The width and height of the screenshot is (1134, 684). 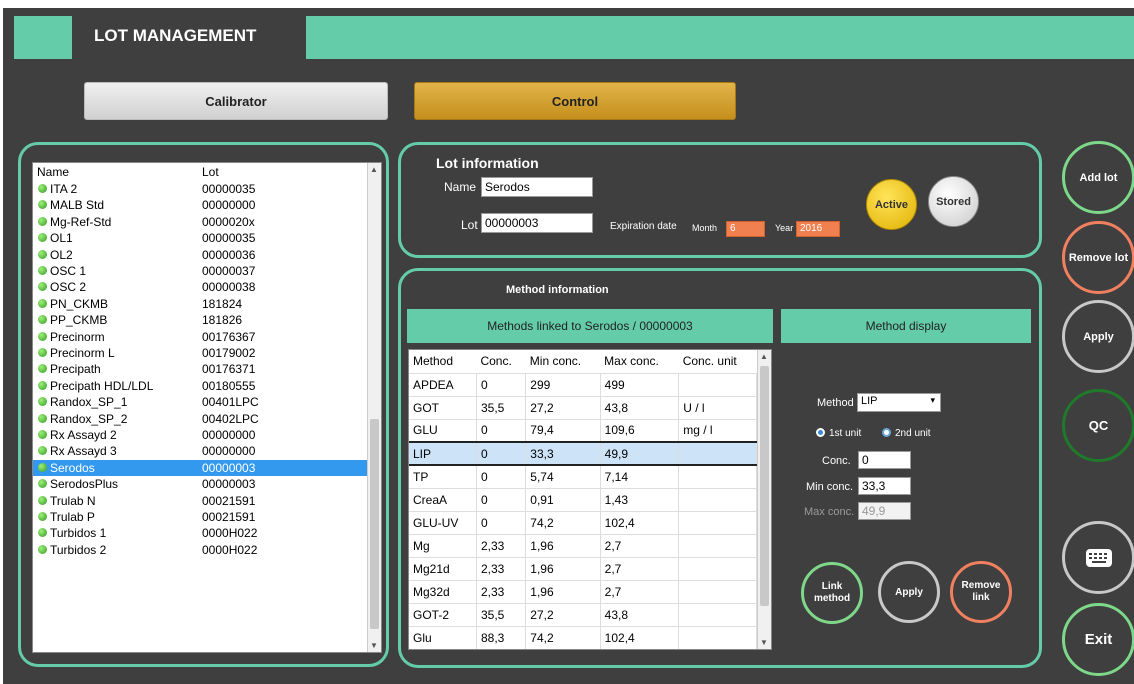 What do you see at coordinates (443, 500) in the screenshot?
I see `table-cell: CreaA` at bounding box center [443, 500].